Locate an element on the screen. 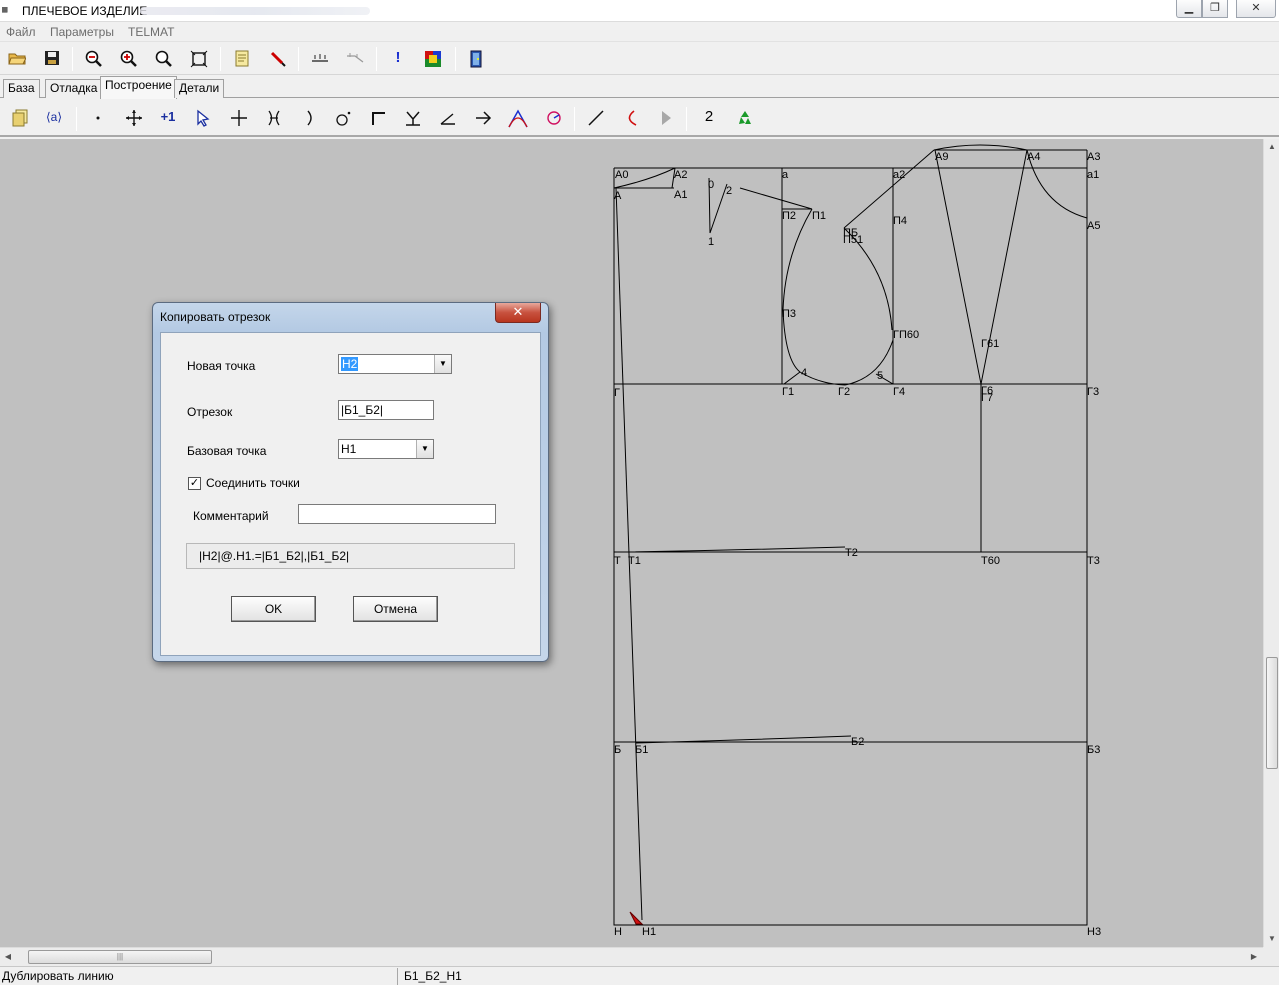 The width and height of the screenshot is (1279, 985). minimize-button: ▁ is located at coordinates (1189, 9).